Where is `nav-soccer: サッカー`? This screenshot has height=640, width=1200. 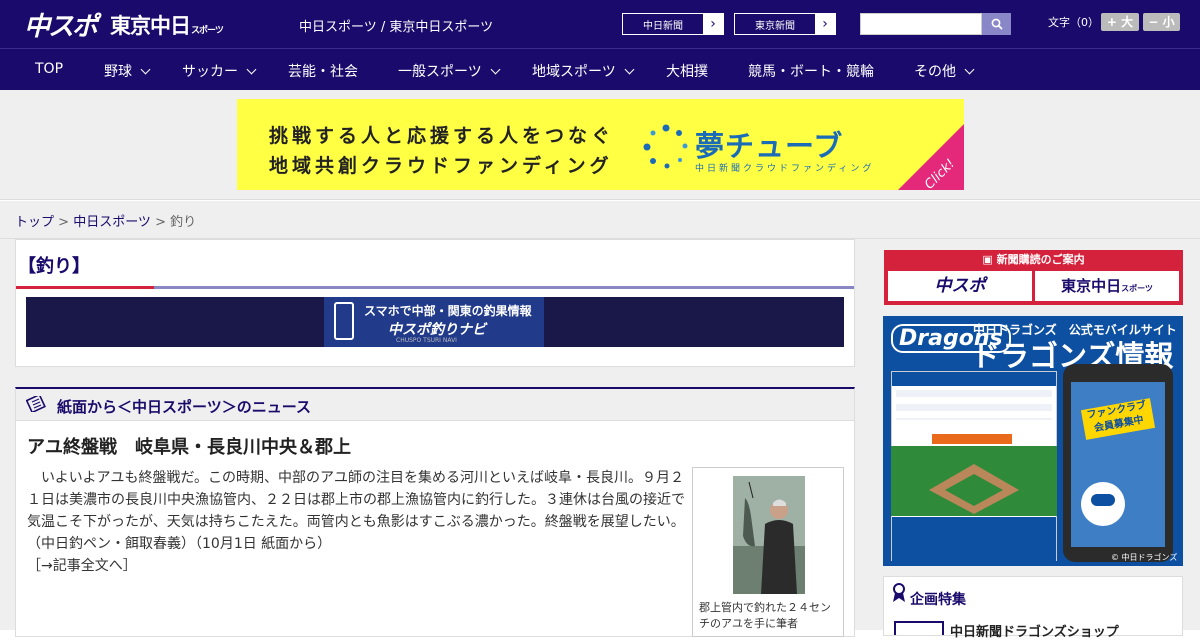 nav-soccer: サッカー is located at coordinates (219, 71).